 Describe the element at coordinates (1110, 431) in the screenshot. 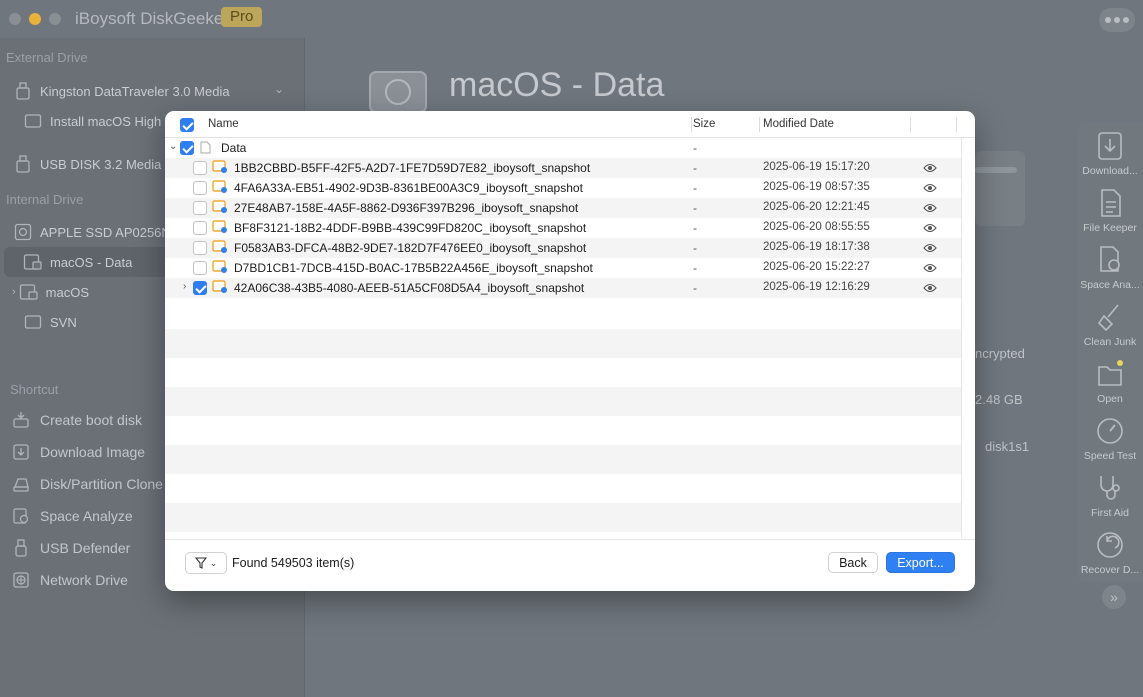

I see `speedometer-icon` at that location.